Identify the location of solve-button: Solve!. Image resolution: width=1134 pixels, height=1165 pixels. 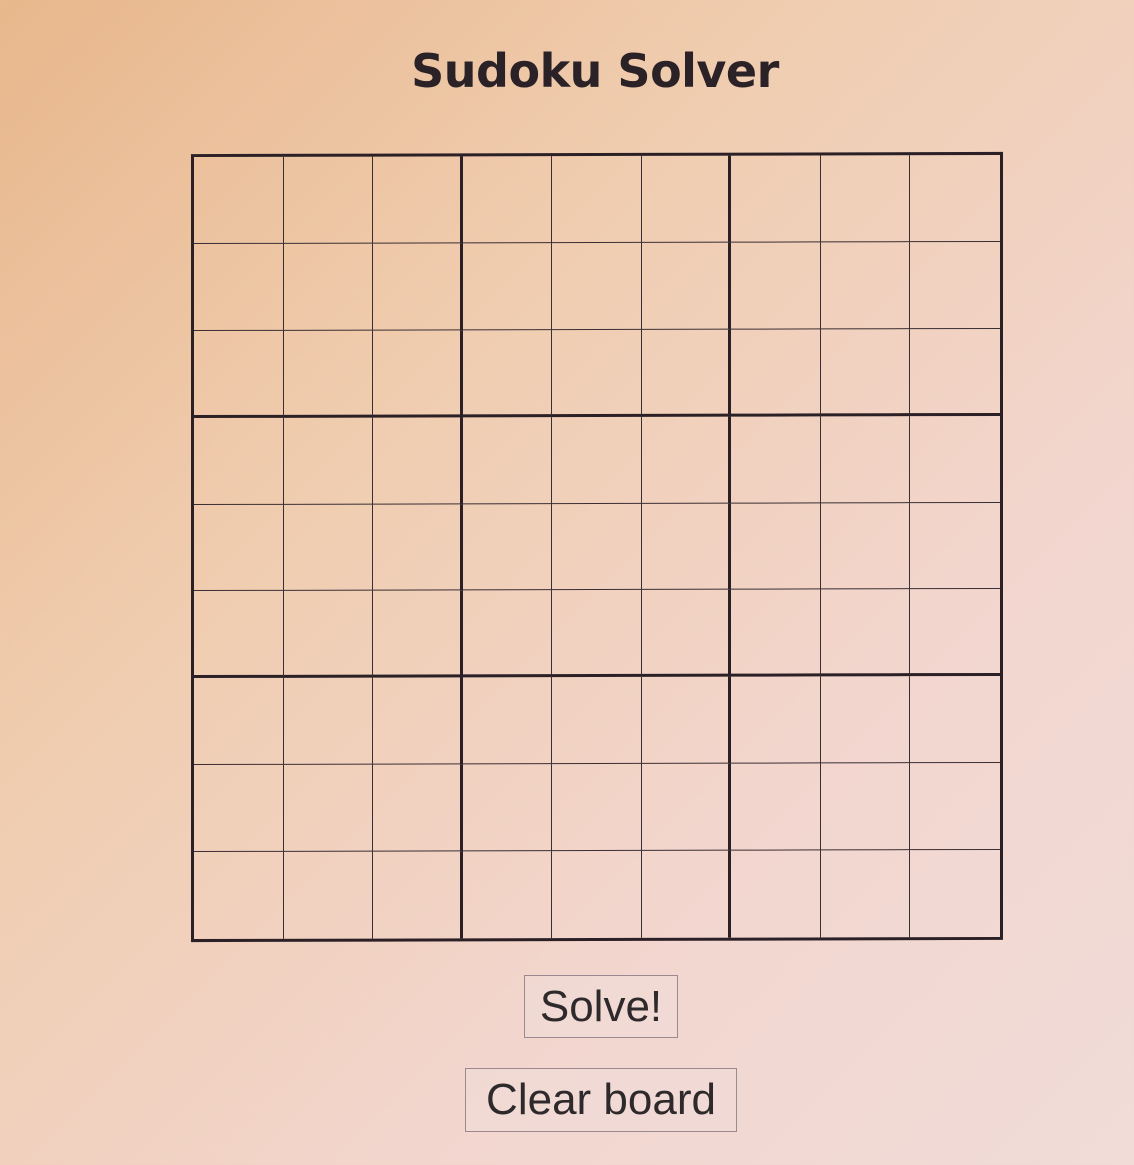
(601, 1006).